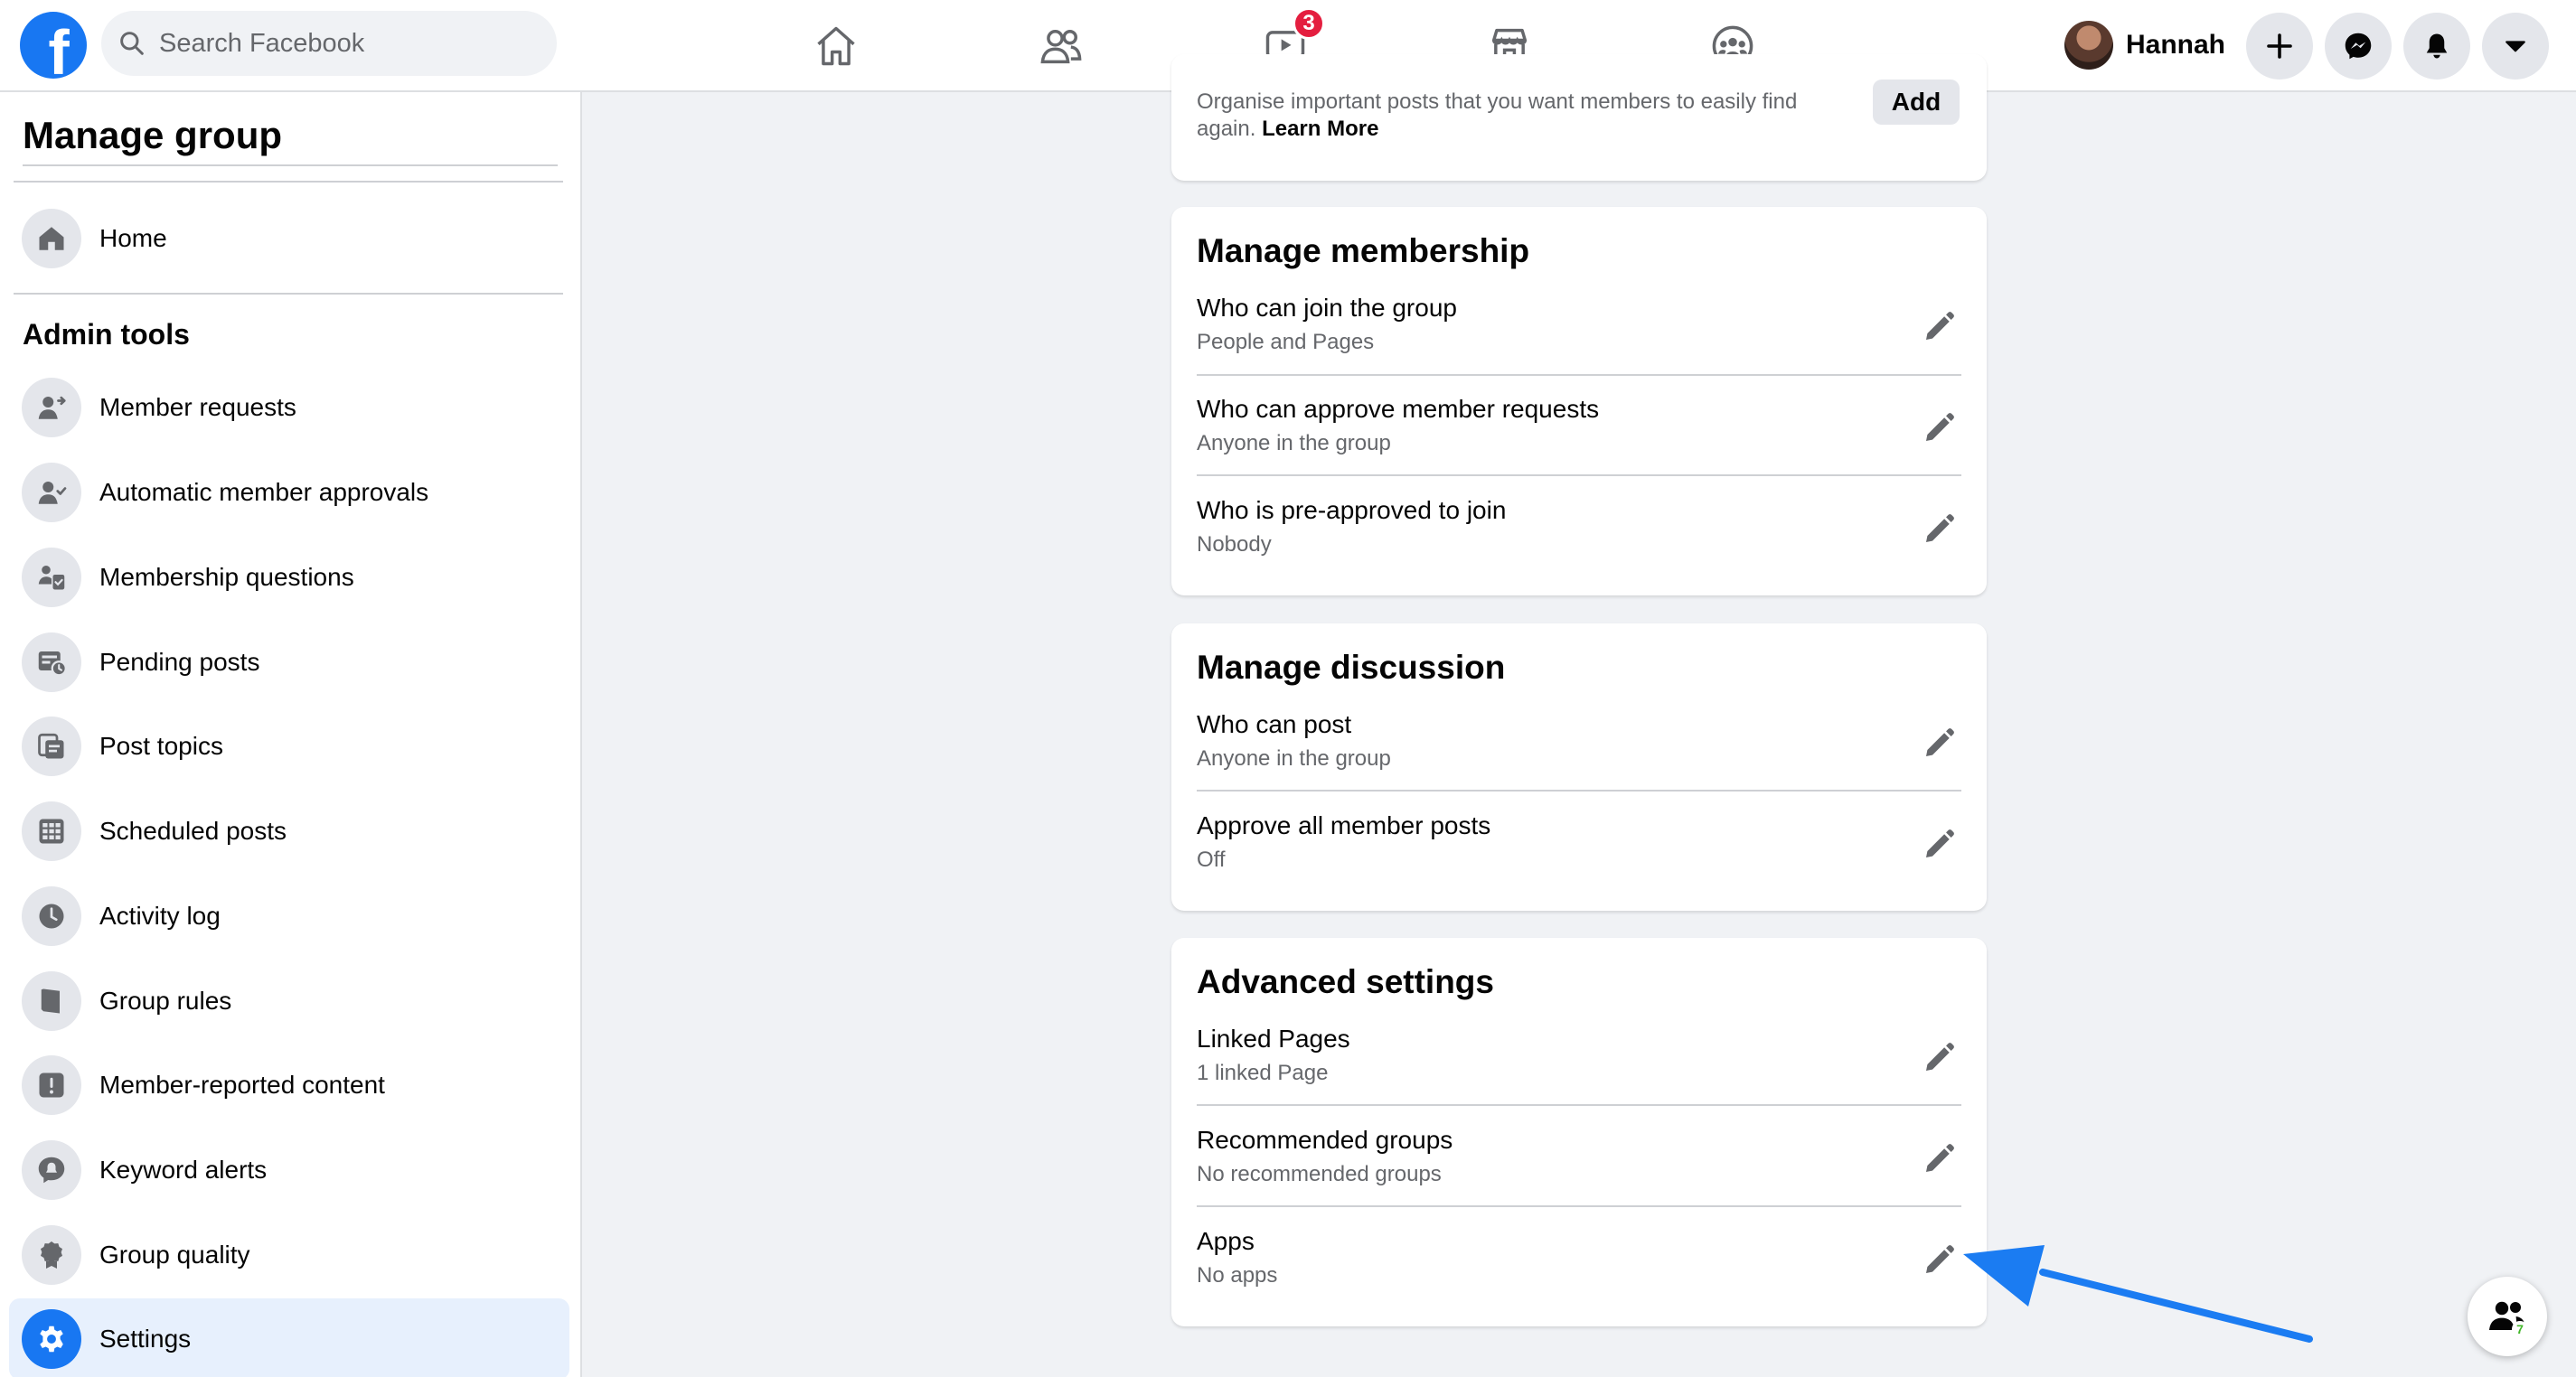 The image size is (2576, 1377). I want to click on nav-friends, so click(1061, 46).